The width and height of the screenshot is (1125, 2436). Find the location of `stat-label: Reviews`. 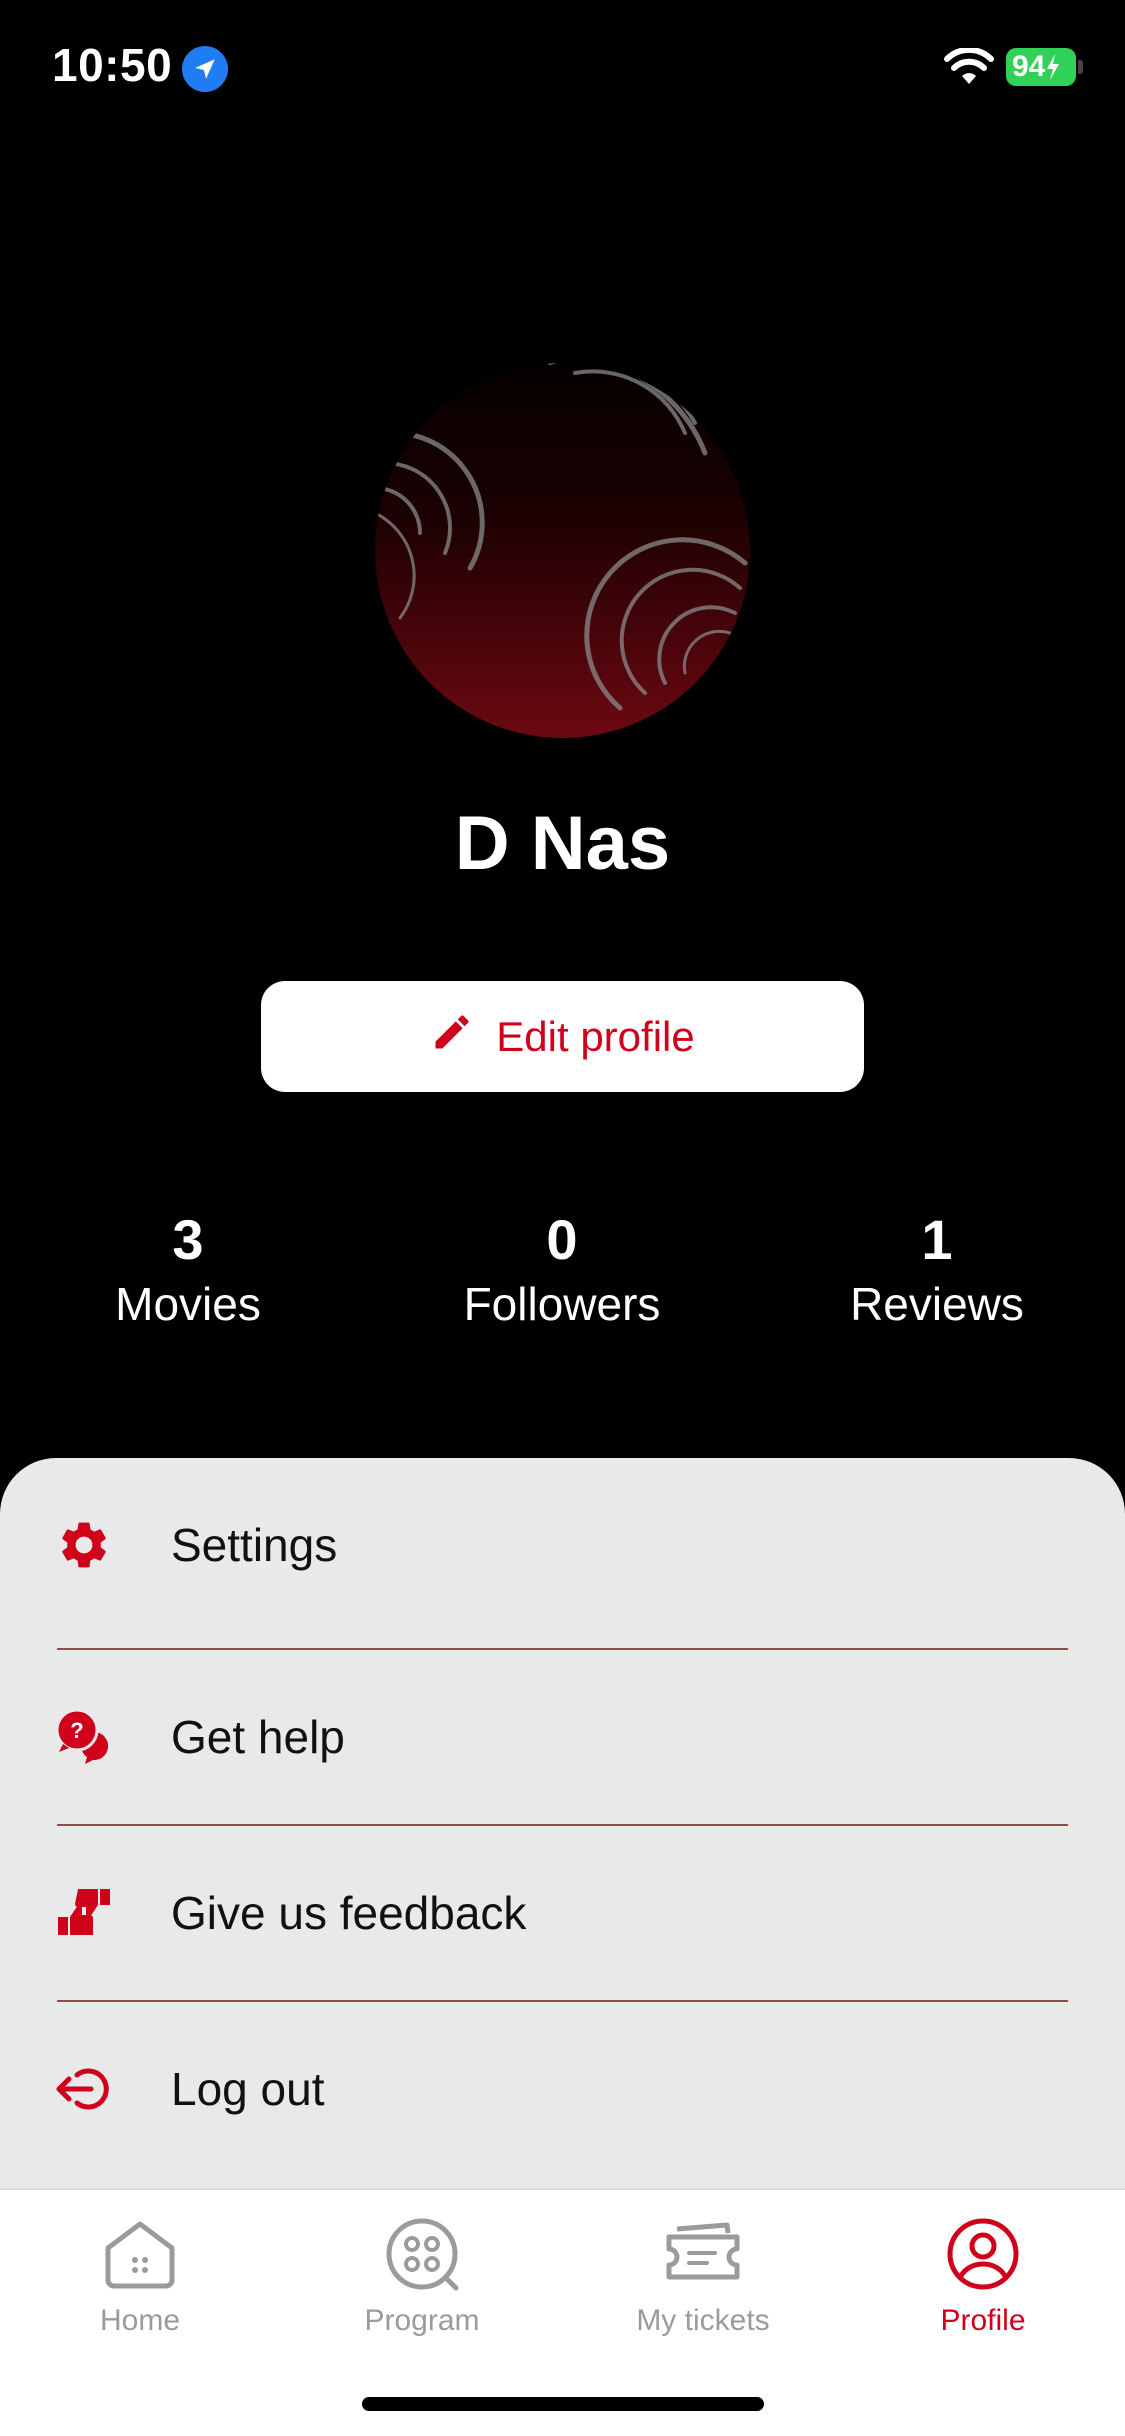

stat-label: Reviews is located at coordinates (937, 1304).